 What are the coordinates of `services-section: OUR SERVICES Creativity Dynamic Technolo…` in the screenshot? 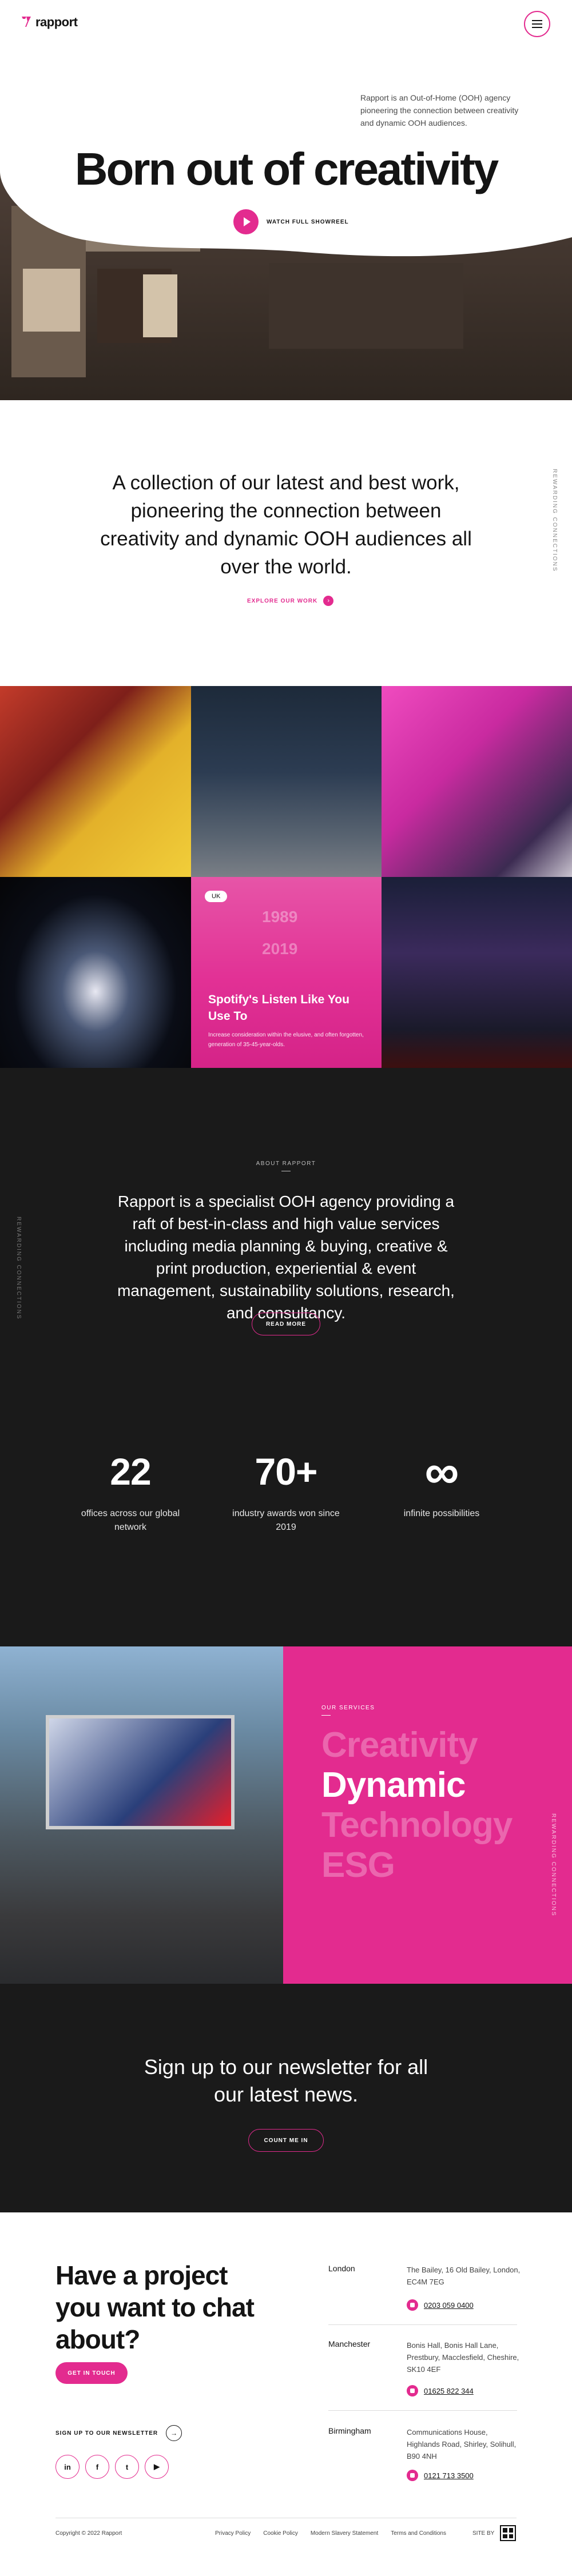 It's located at (286, 1815).